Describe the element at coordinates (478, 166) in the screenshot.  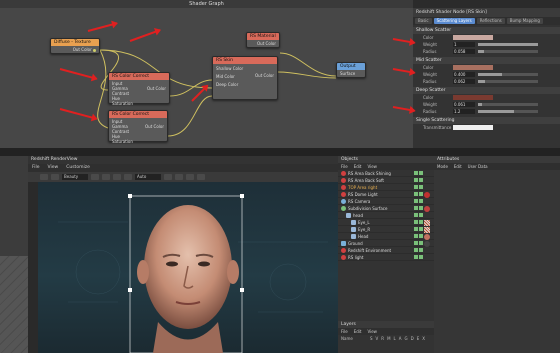
I see `menu-user-data: User Data` at that location.